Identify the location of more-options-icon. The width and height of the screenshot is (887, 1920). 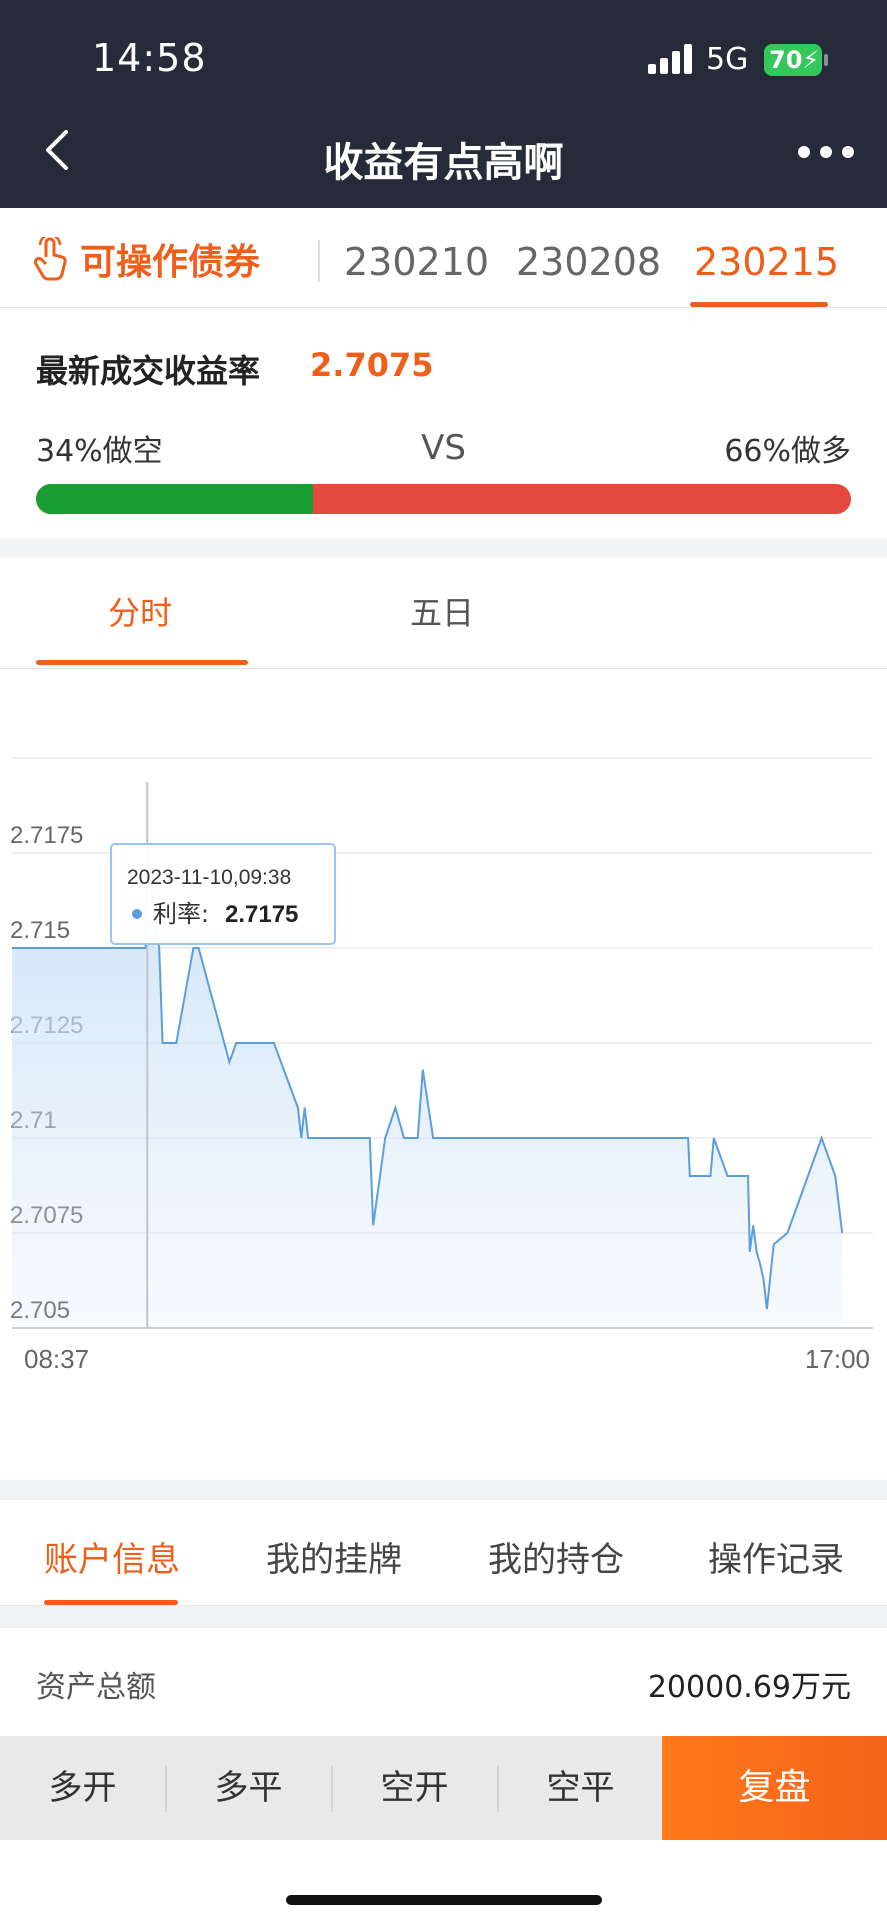
(826, 153).